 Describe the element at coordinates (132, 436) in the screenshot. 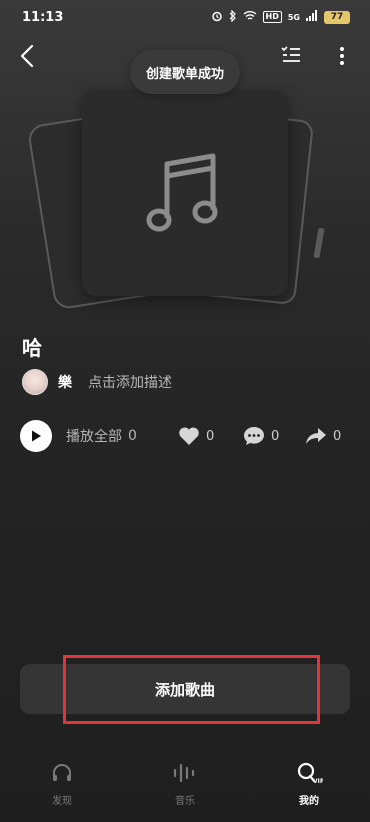

I see `play-all-count: 0` at that location.